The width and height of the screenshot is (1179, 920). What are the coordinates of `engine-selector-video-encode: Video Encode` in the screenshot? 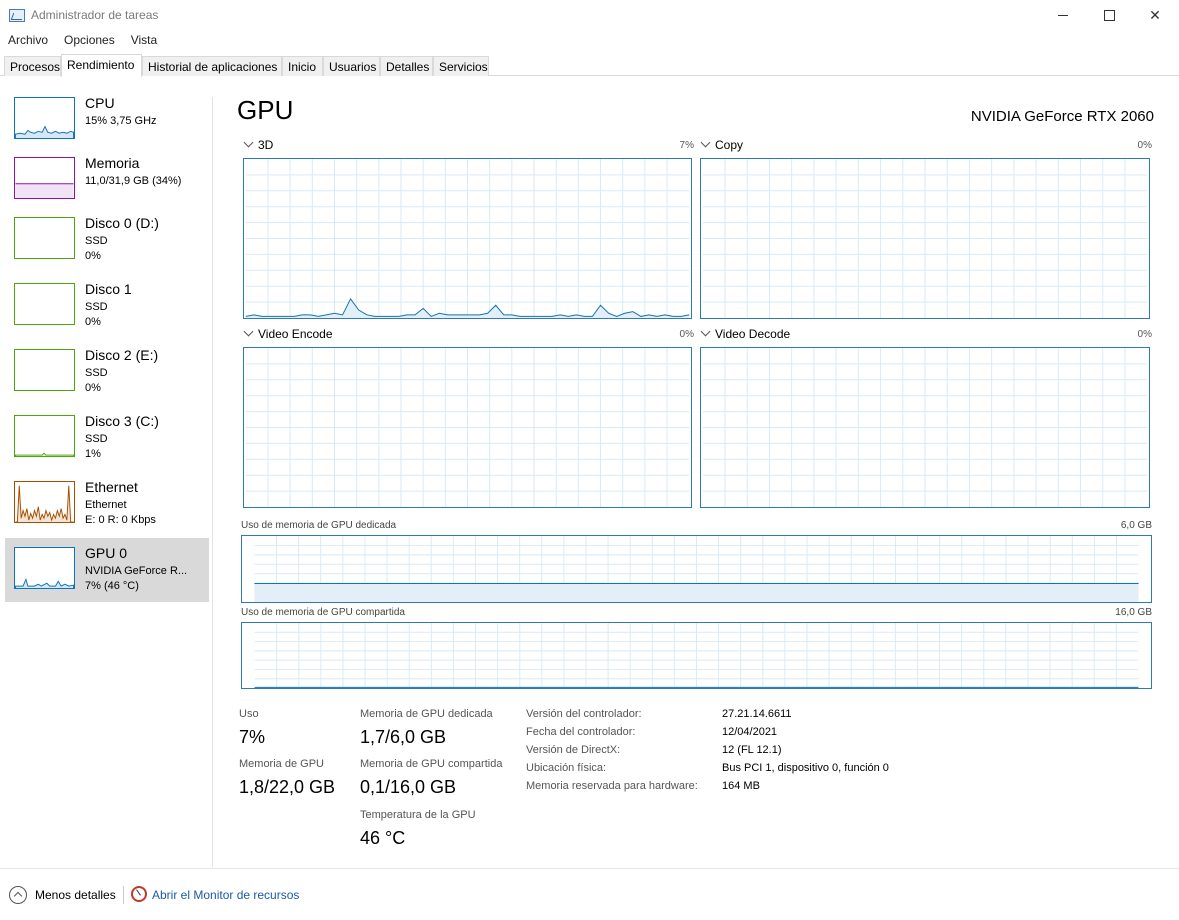 It's located at (288, 333).